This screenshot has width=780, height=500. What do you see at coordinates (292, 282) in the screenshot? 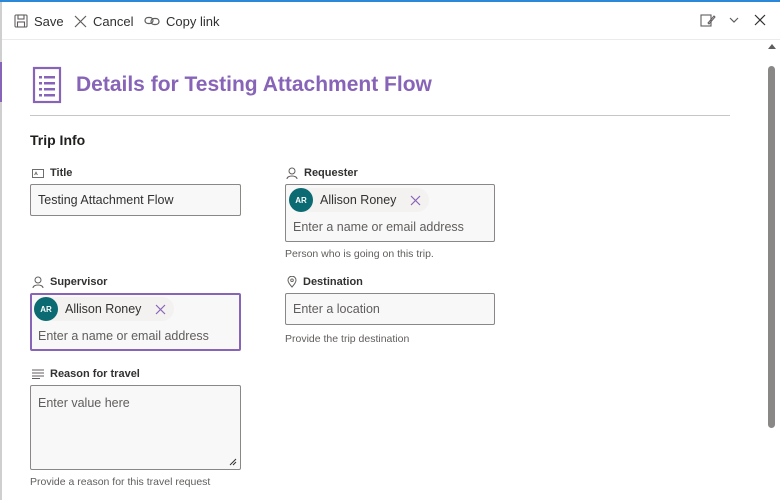
I see `location-pin-icon` at bounding box center [292, 282].